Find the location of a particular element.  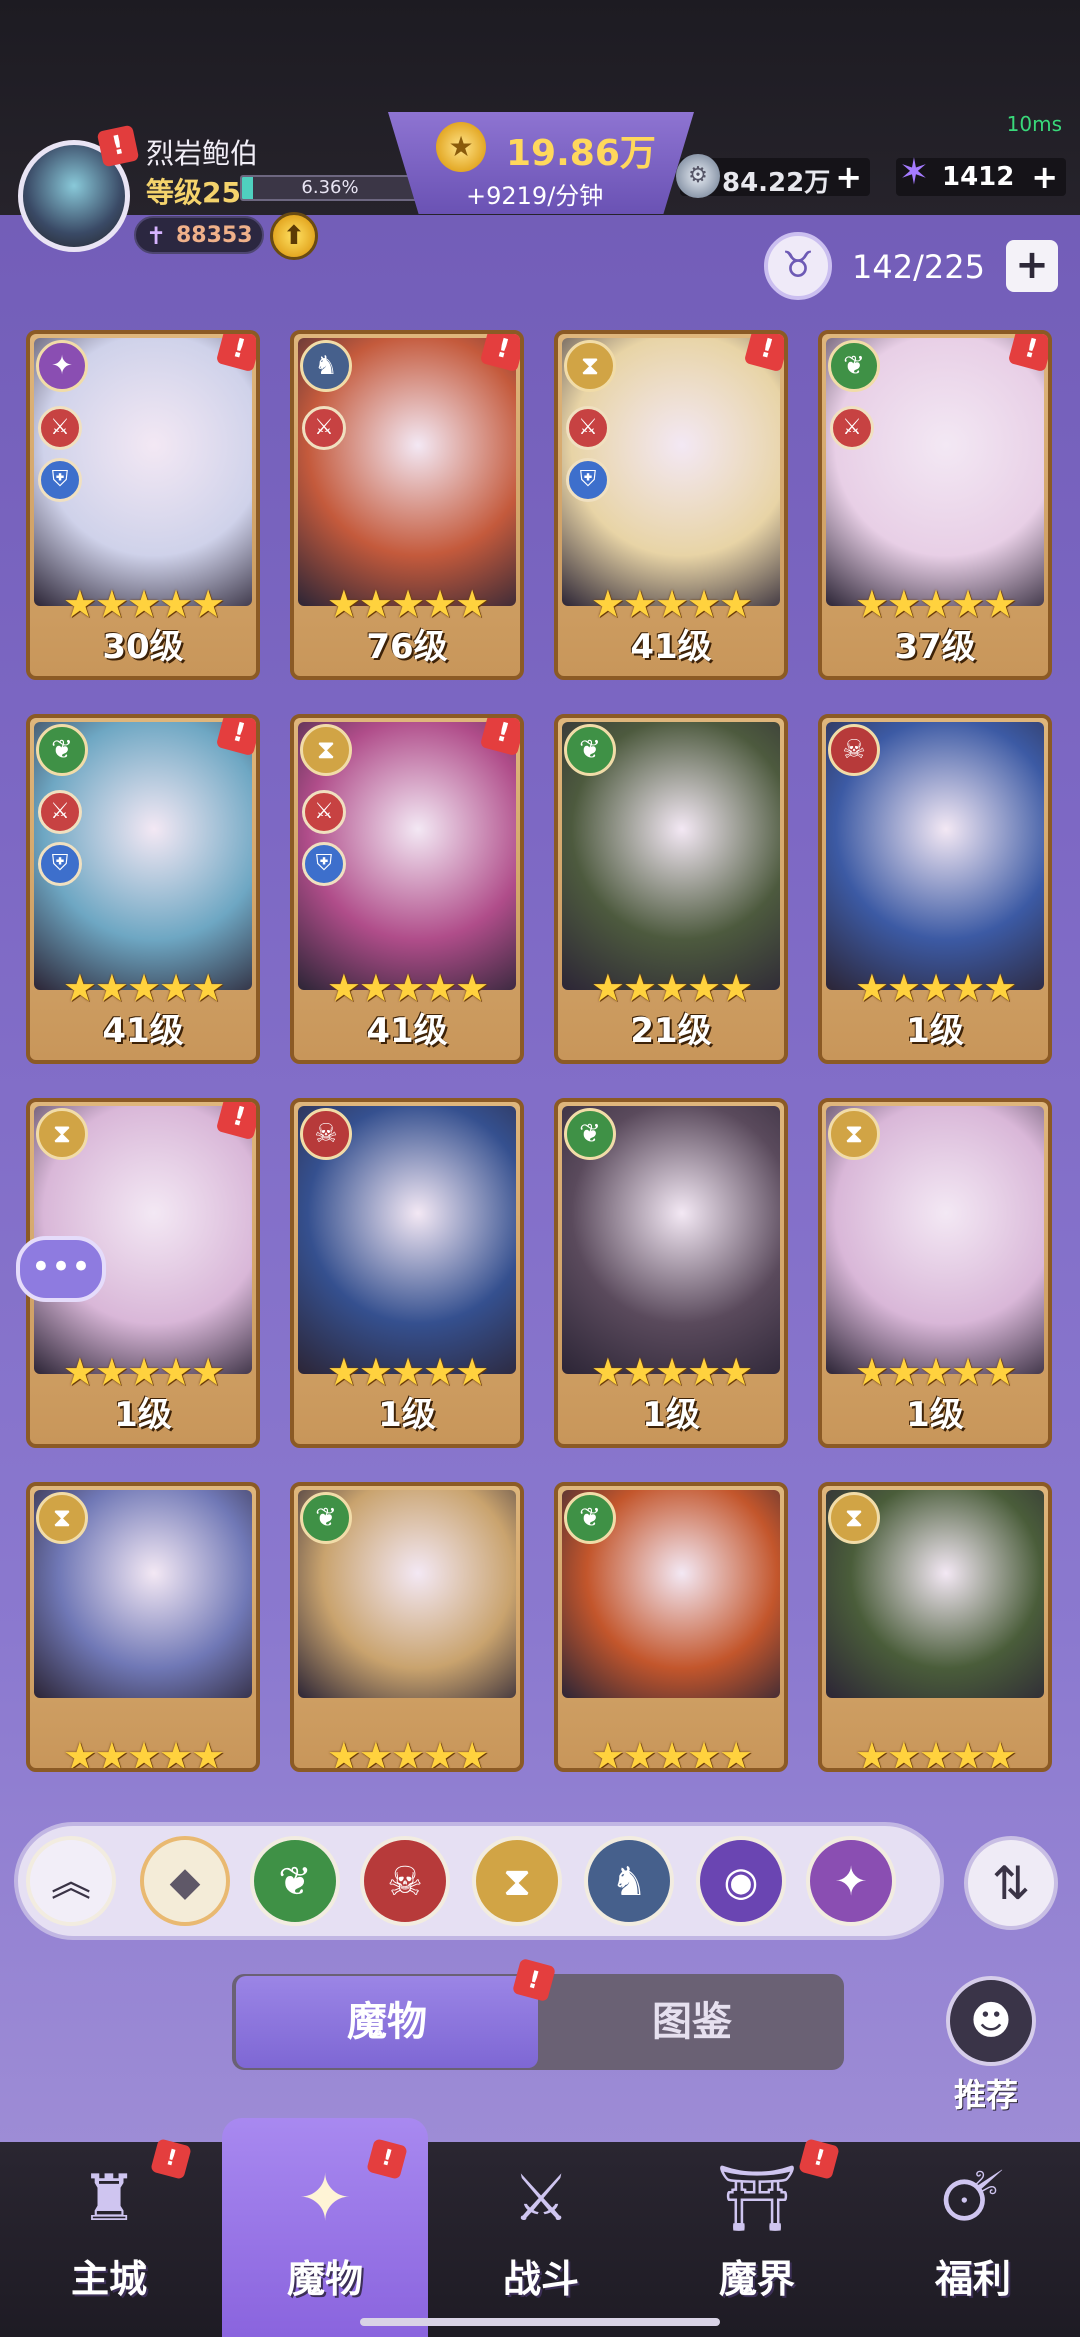

dragon-element-icon: ♞ is located at coordinates (326, 366).